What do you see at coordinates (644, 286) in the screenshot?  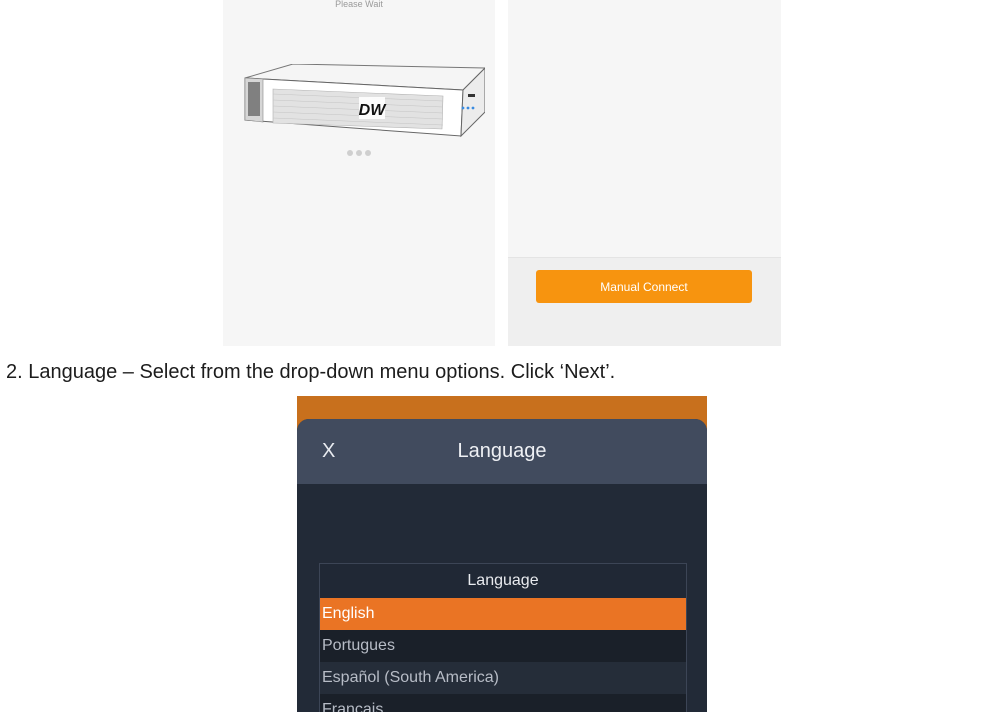 I see `manual-connect-button: Manual Connect` at bounding box center [644, 286].